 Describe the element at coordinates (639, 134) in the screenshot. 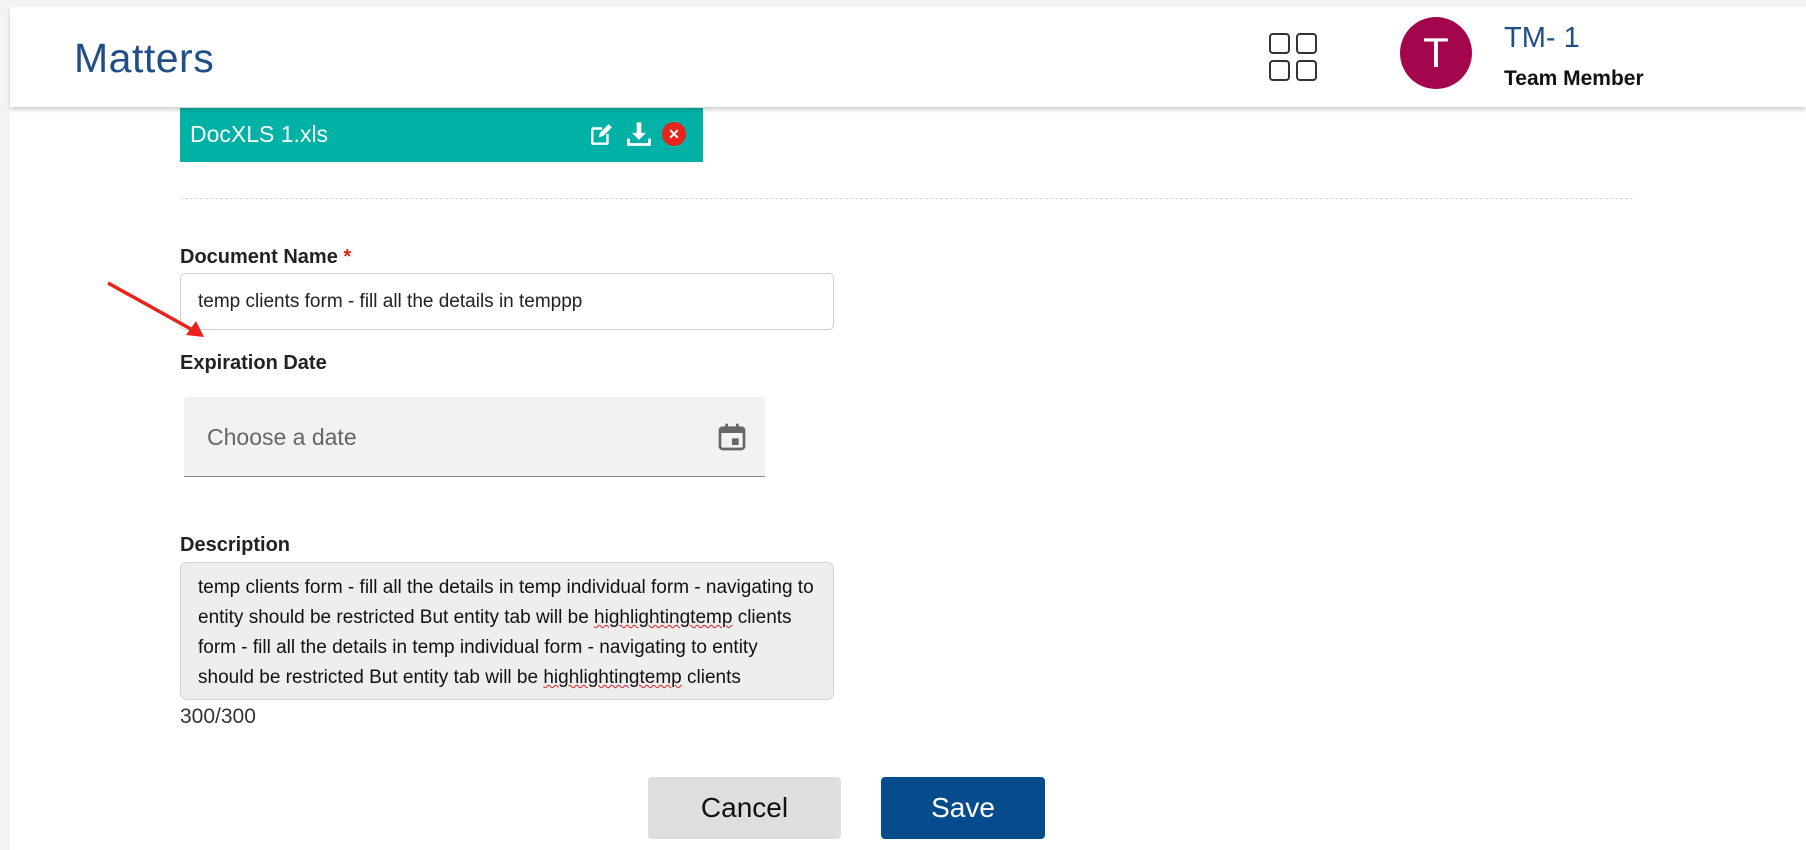

I see `download-icon` at that location.